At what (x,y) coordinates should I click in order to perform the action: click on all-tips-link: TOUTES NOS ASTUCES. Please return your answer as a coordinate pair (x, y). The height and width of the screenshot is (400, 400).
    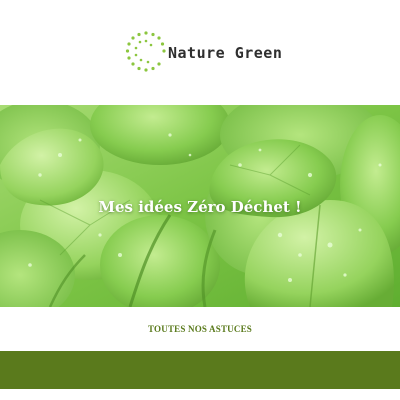
    Looking at the image, I should click on (200, 329).